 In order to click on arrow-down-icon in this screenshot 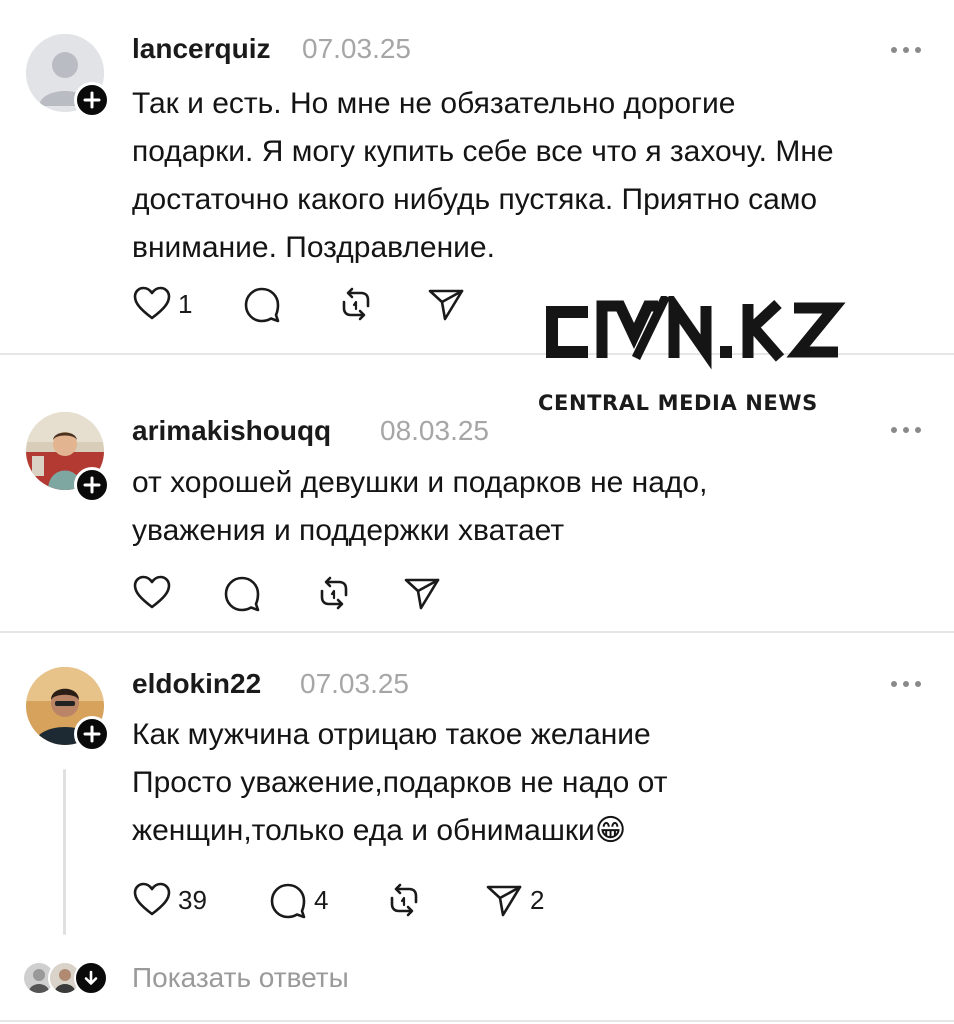, I will do `click(91, 977)`.